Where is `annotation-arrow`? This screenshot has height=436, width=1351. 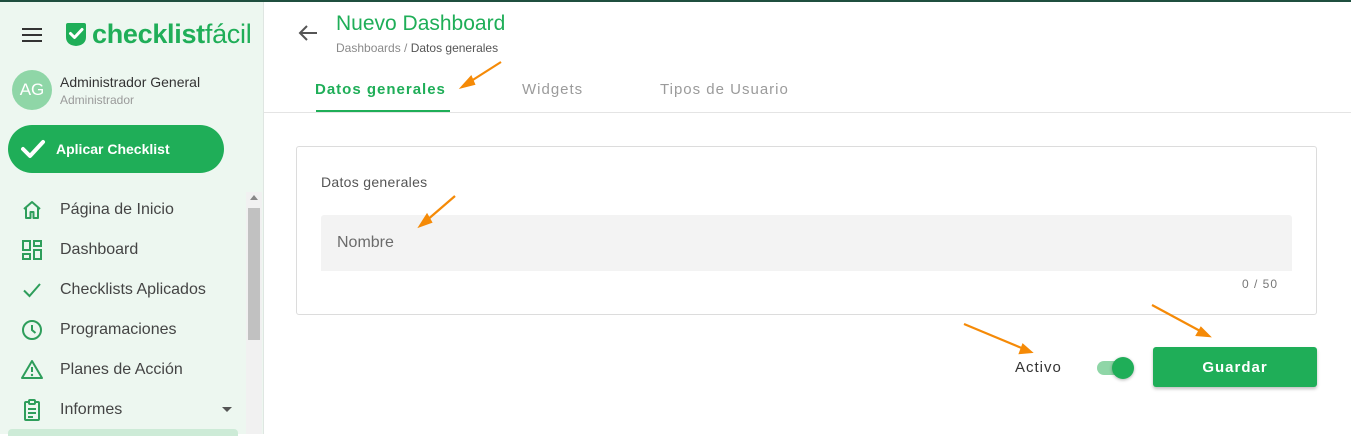
annotation-arrow is located at coordinates (994, 336).